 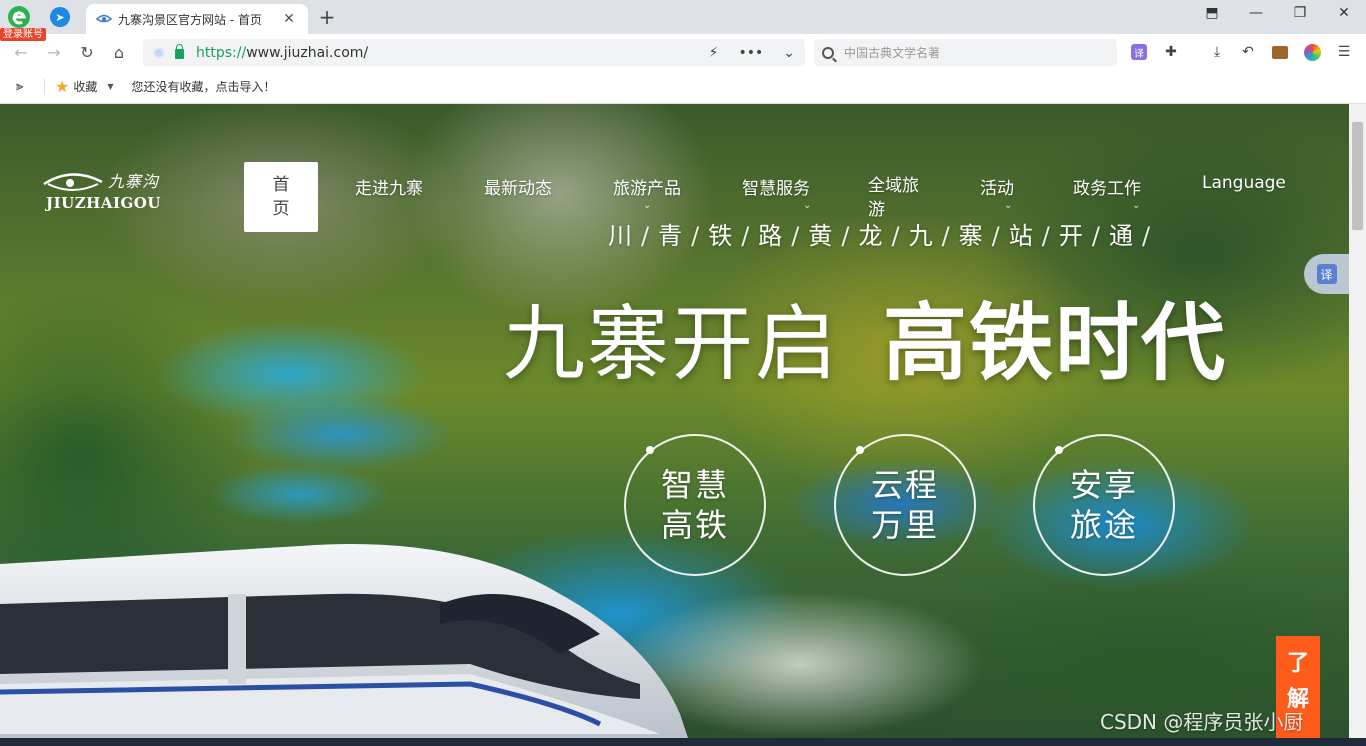 What do you see at coordinates (821, 236) in the screenshot?
I see `hero-subtitle-char: 黄` at bounding box center [821, 236].